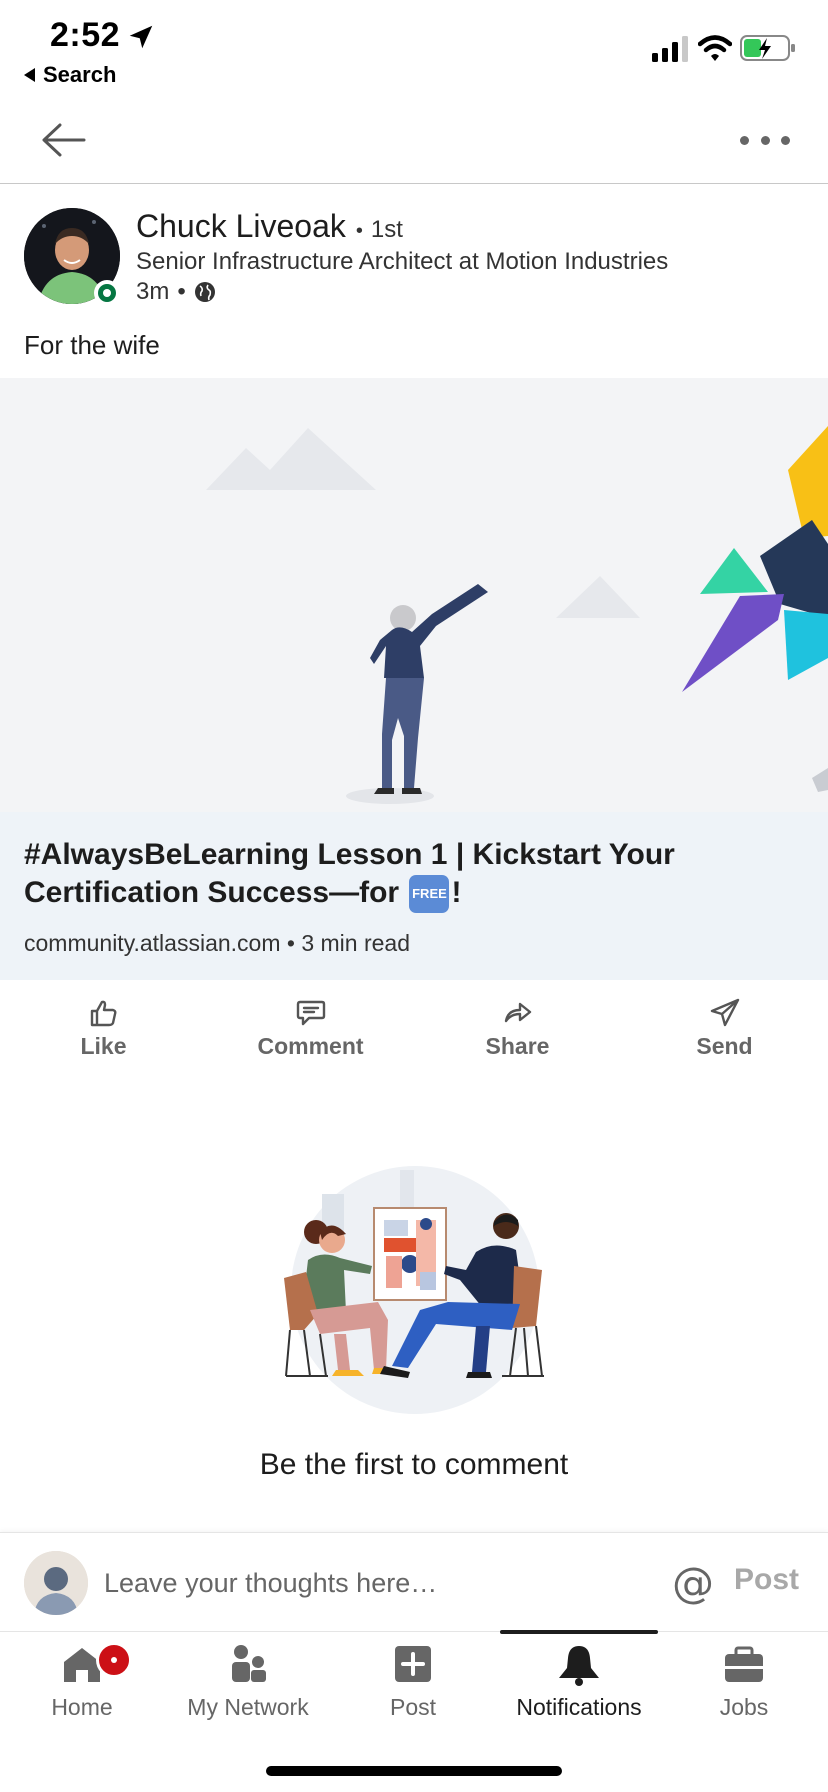 Image resolution: width=828 pixels, height=1792 pixels. Describe the element at coordinates (414, 142) in the screenshot. I see `nav-header` at that location.